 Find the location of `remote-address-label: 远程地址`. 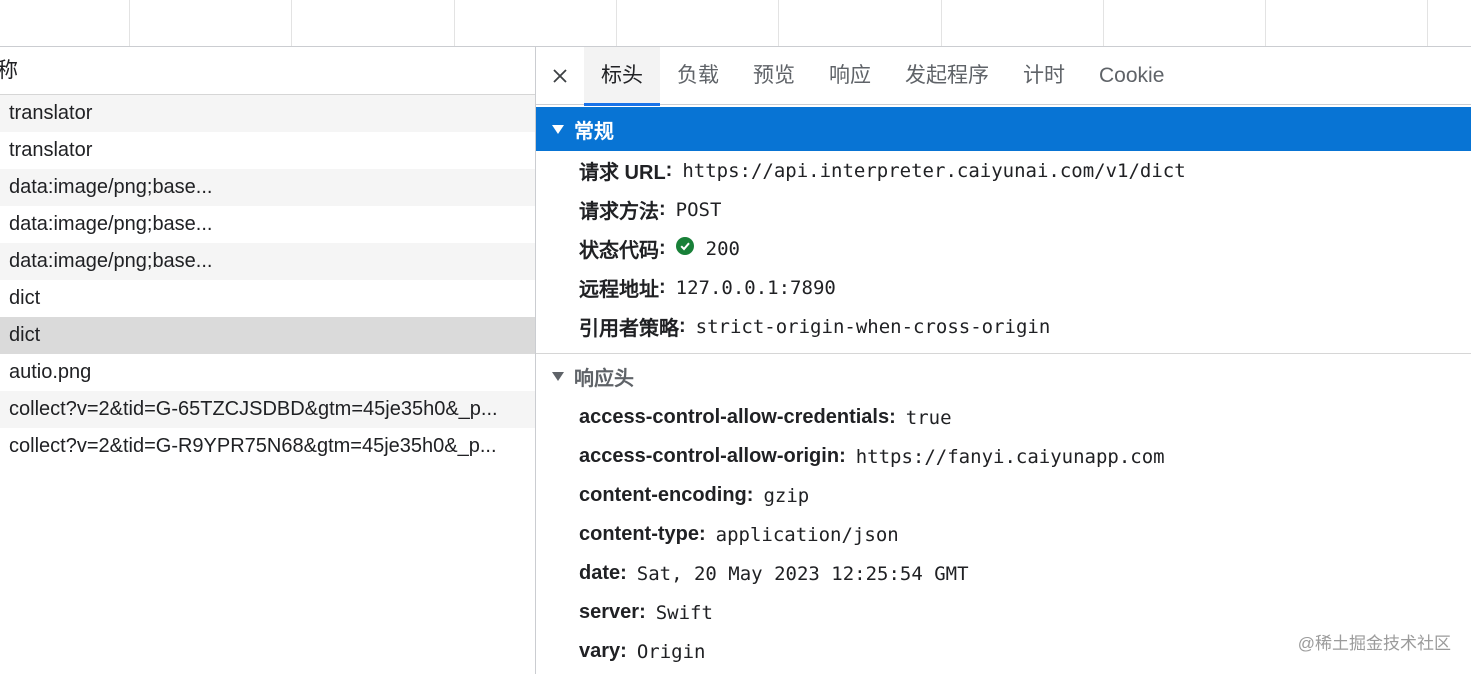

remote-address-label: 远程地址 is located at coordinates (619, 290).